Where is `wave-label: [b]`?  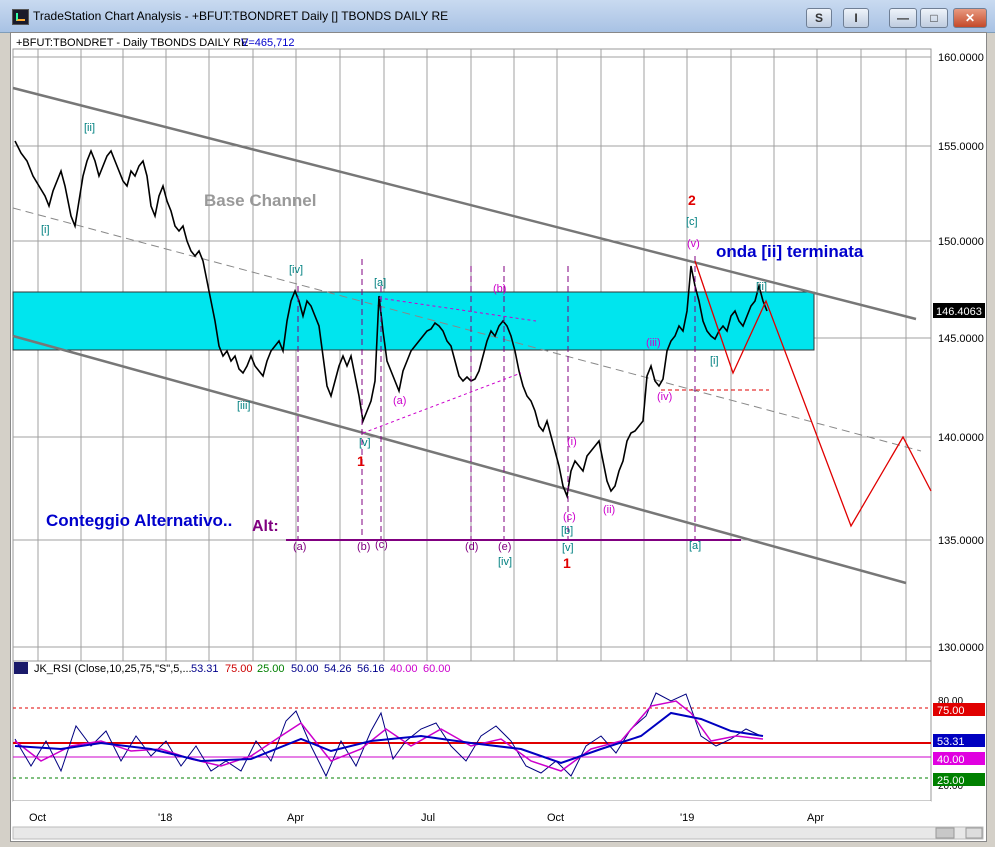 wave-label: [b] is located at coordinates (567, 531).